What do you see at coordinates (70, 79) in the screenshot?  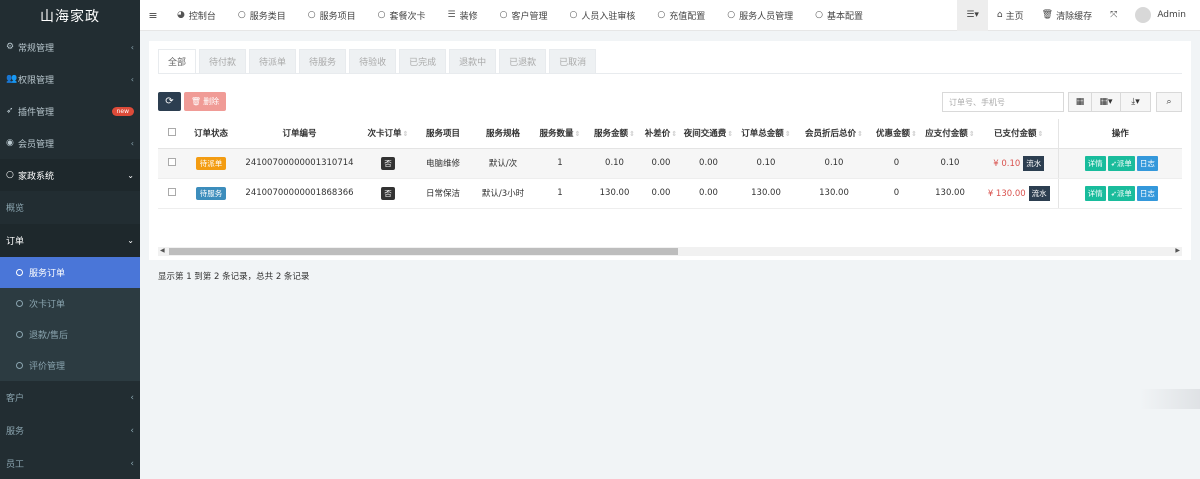 I see `sidebar-item-permissions: 👥 权限管理 ‹` at bounding box center [70, 79].